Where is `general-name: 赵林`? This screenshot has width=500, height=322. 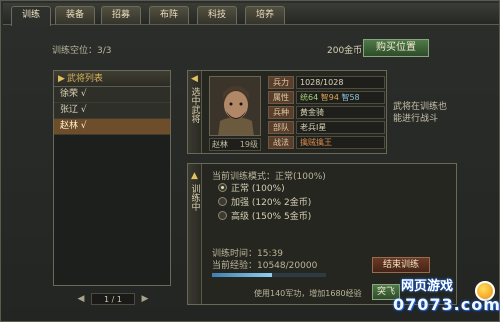
general-name: 赵林 is located at coordinates (220, 144).